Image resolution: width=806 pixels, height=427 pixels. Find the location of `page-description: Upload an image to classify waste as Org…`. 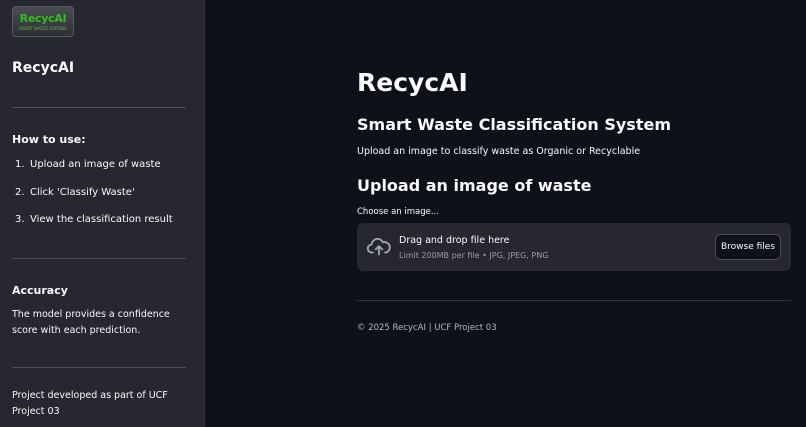

page-description: Upload an image to classify waste as Org… is located at coordinates (499, 151).